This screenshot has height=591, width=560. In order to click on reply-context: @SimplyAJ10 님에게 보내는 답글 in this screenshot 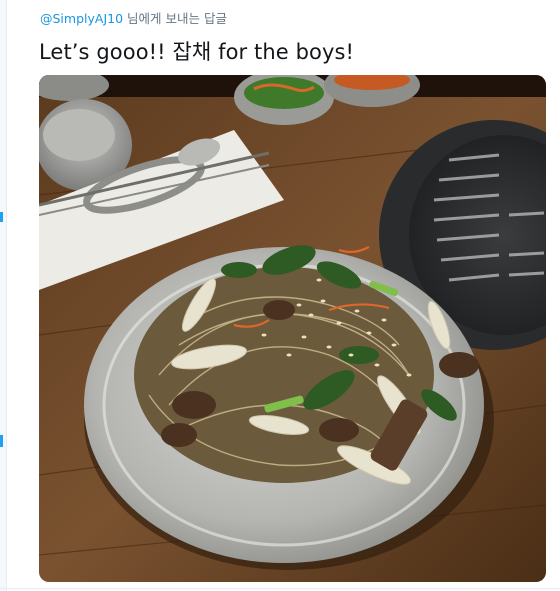, I will do `click(133, 17)`.